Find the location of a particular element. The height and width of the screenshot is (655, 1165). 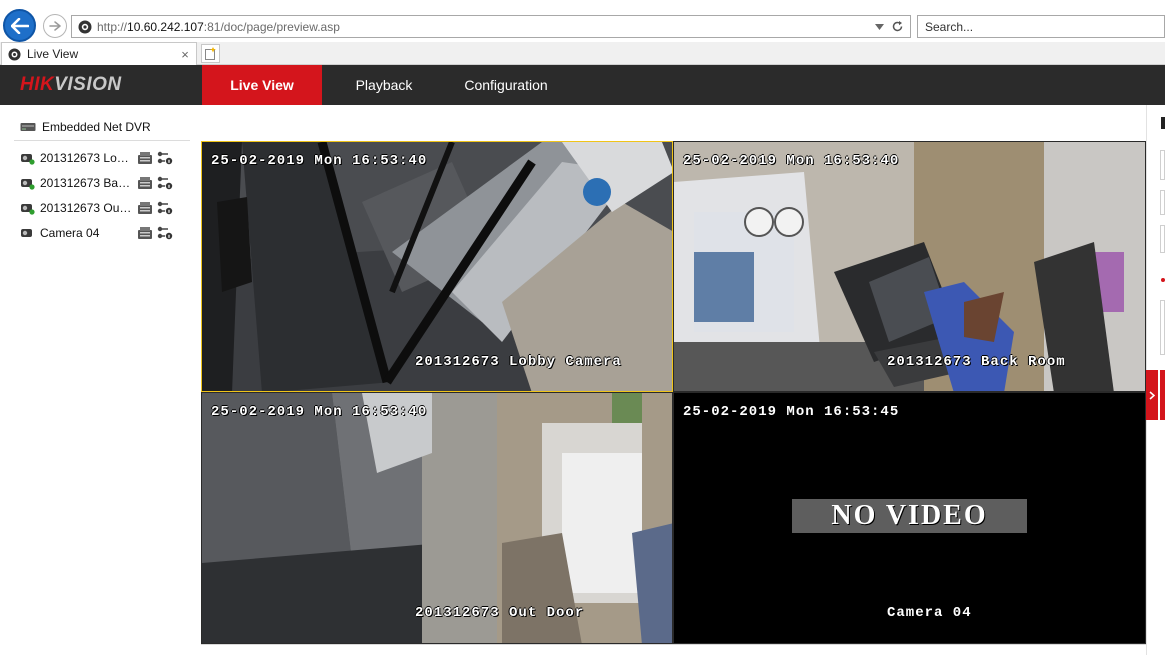

no-video-message: NO VIDEO is located at coordinates (909, 516).